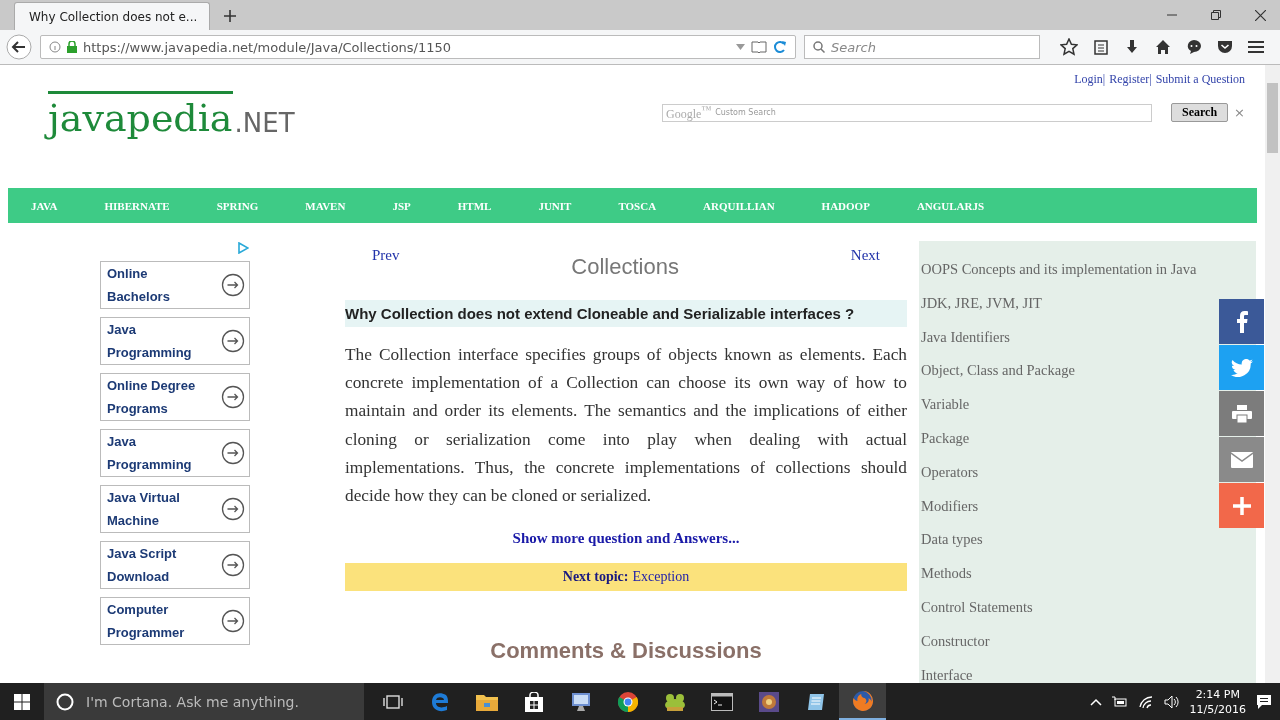 The image size is (1280, 720). Describe the element at coordinates (1272, 374) in the screenshot. I see `scrollbar` at that location.